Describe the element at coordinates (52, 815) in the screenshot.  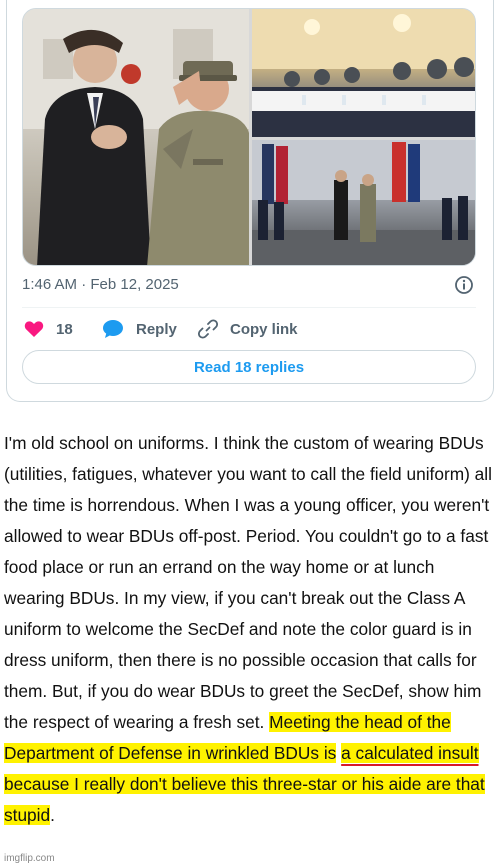
I see `article-end-punct: .` at that location.